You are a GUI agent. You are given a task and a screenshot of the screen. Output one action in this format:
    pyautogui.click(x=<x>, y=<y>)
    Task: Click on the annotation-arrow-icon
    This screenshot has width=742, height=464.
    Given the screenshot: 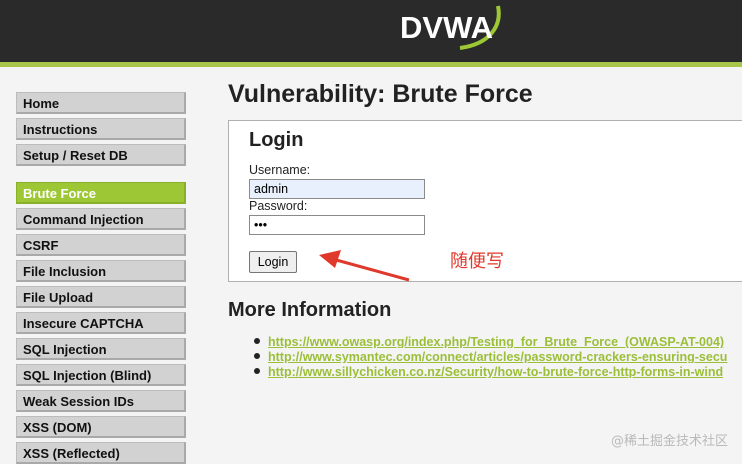 What is the action you would take?
    pyautogui.click(x=364, y=266)
    